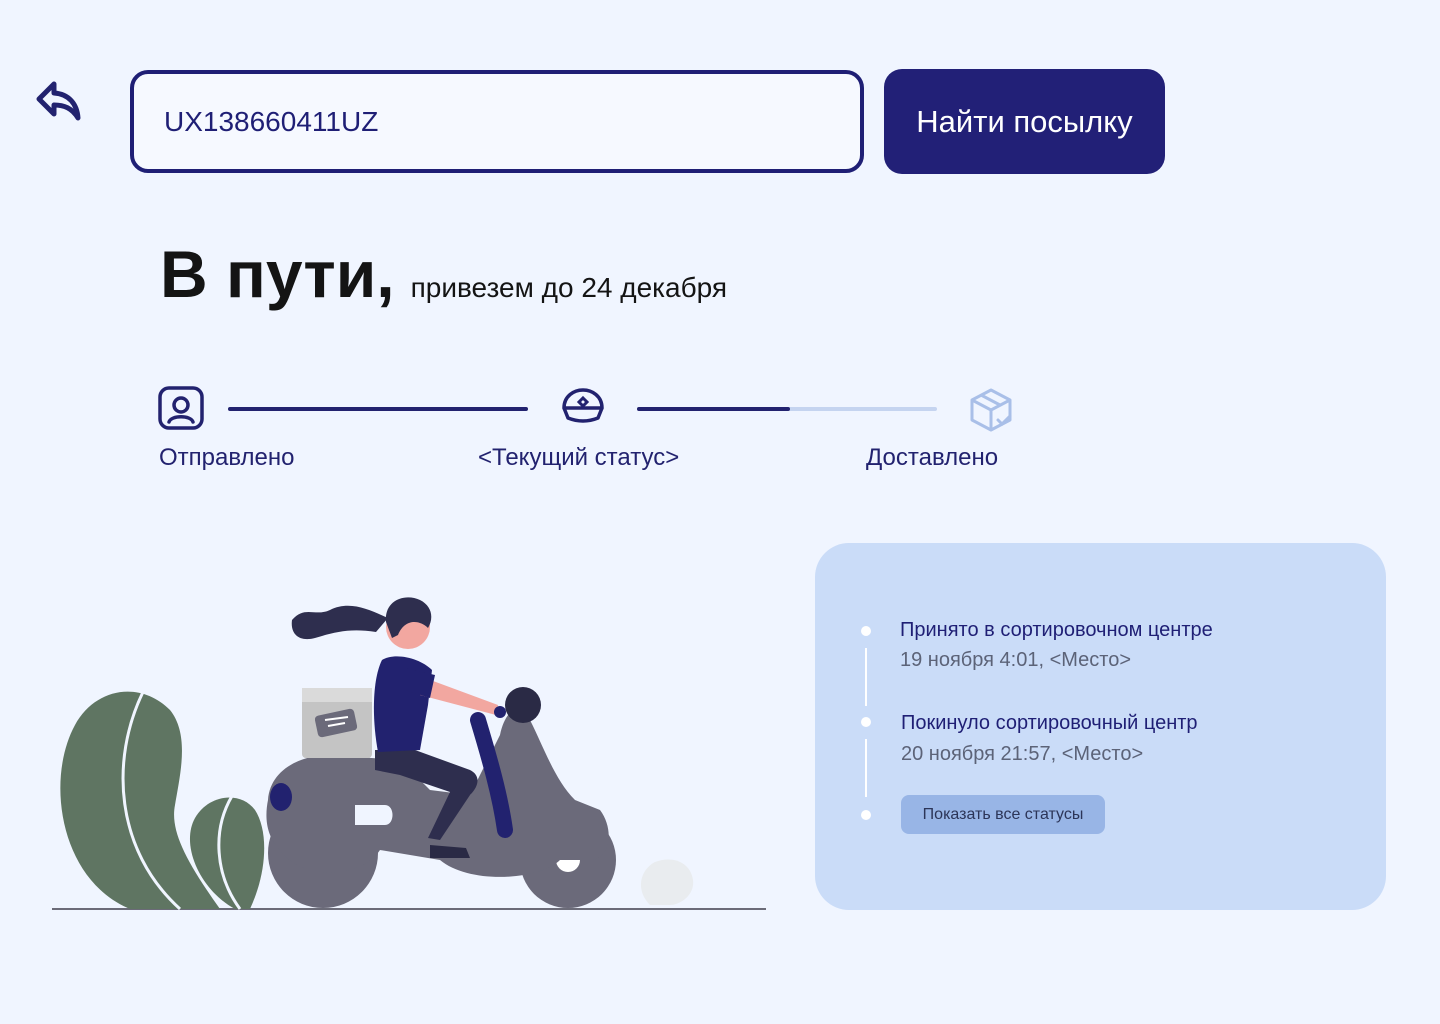 This screenshot has height=1024, width=1440. Describe the element at coordinates (1022, 754) in the screenshot. I see `event-meta: 20 ноября 21:57, <Место>` at that location.